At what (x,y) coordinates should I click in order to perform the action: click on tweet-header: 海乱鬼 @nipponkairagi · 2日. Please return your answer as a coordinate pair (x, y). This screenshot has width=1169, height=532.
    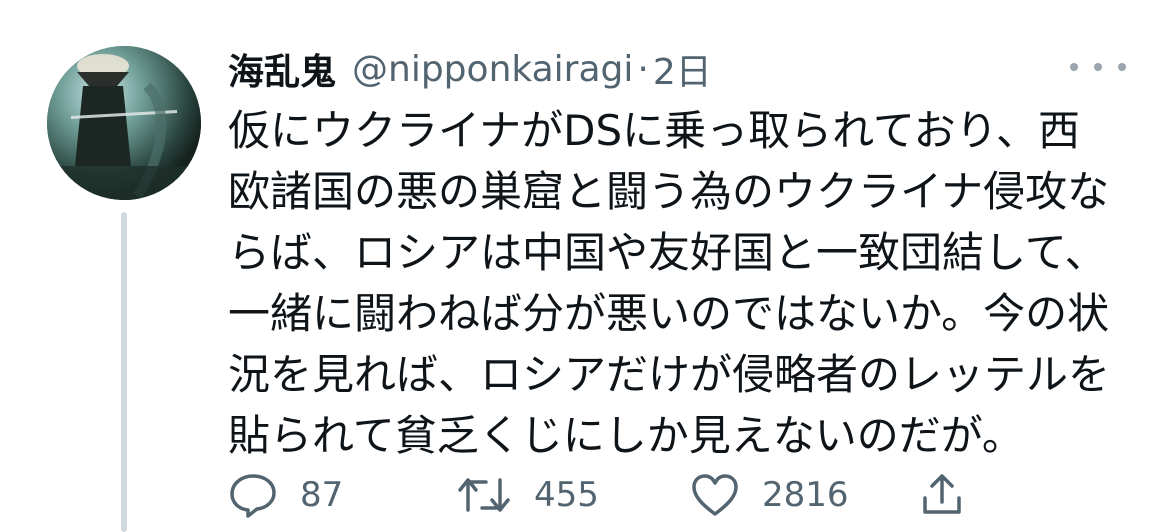
    Looking at the image, I should click on (470, 69).